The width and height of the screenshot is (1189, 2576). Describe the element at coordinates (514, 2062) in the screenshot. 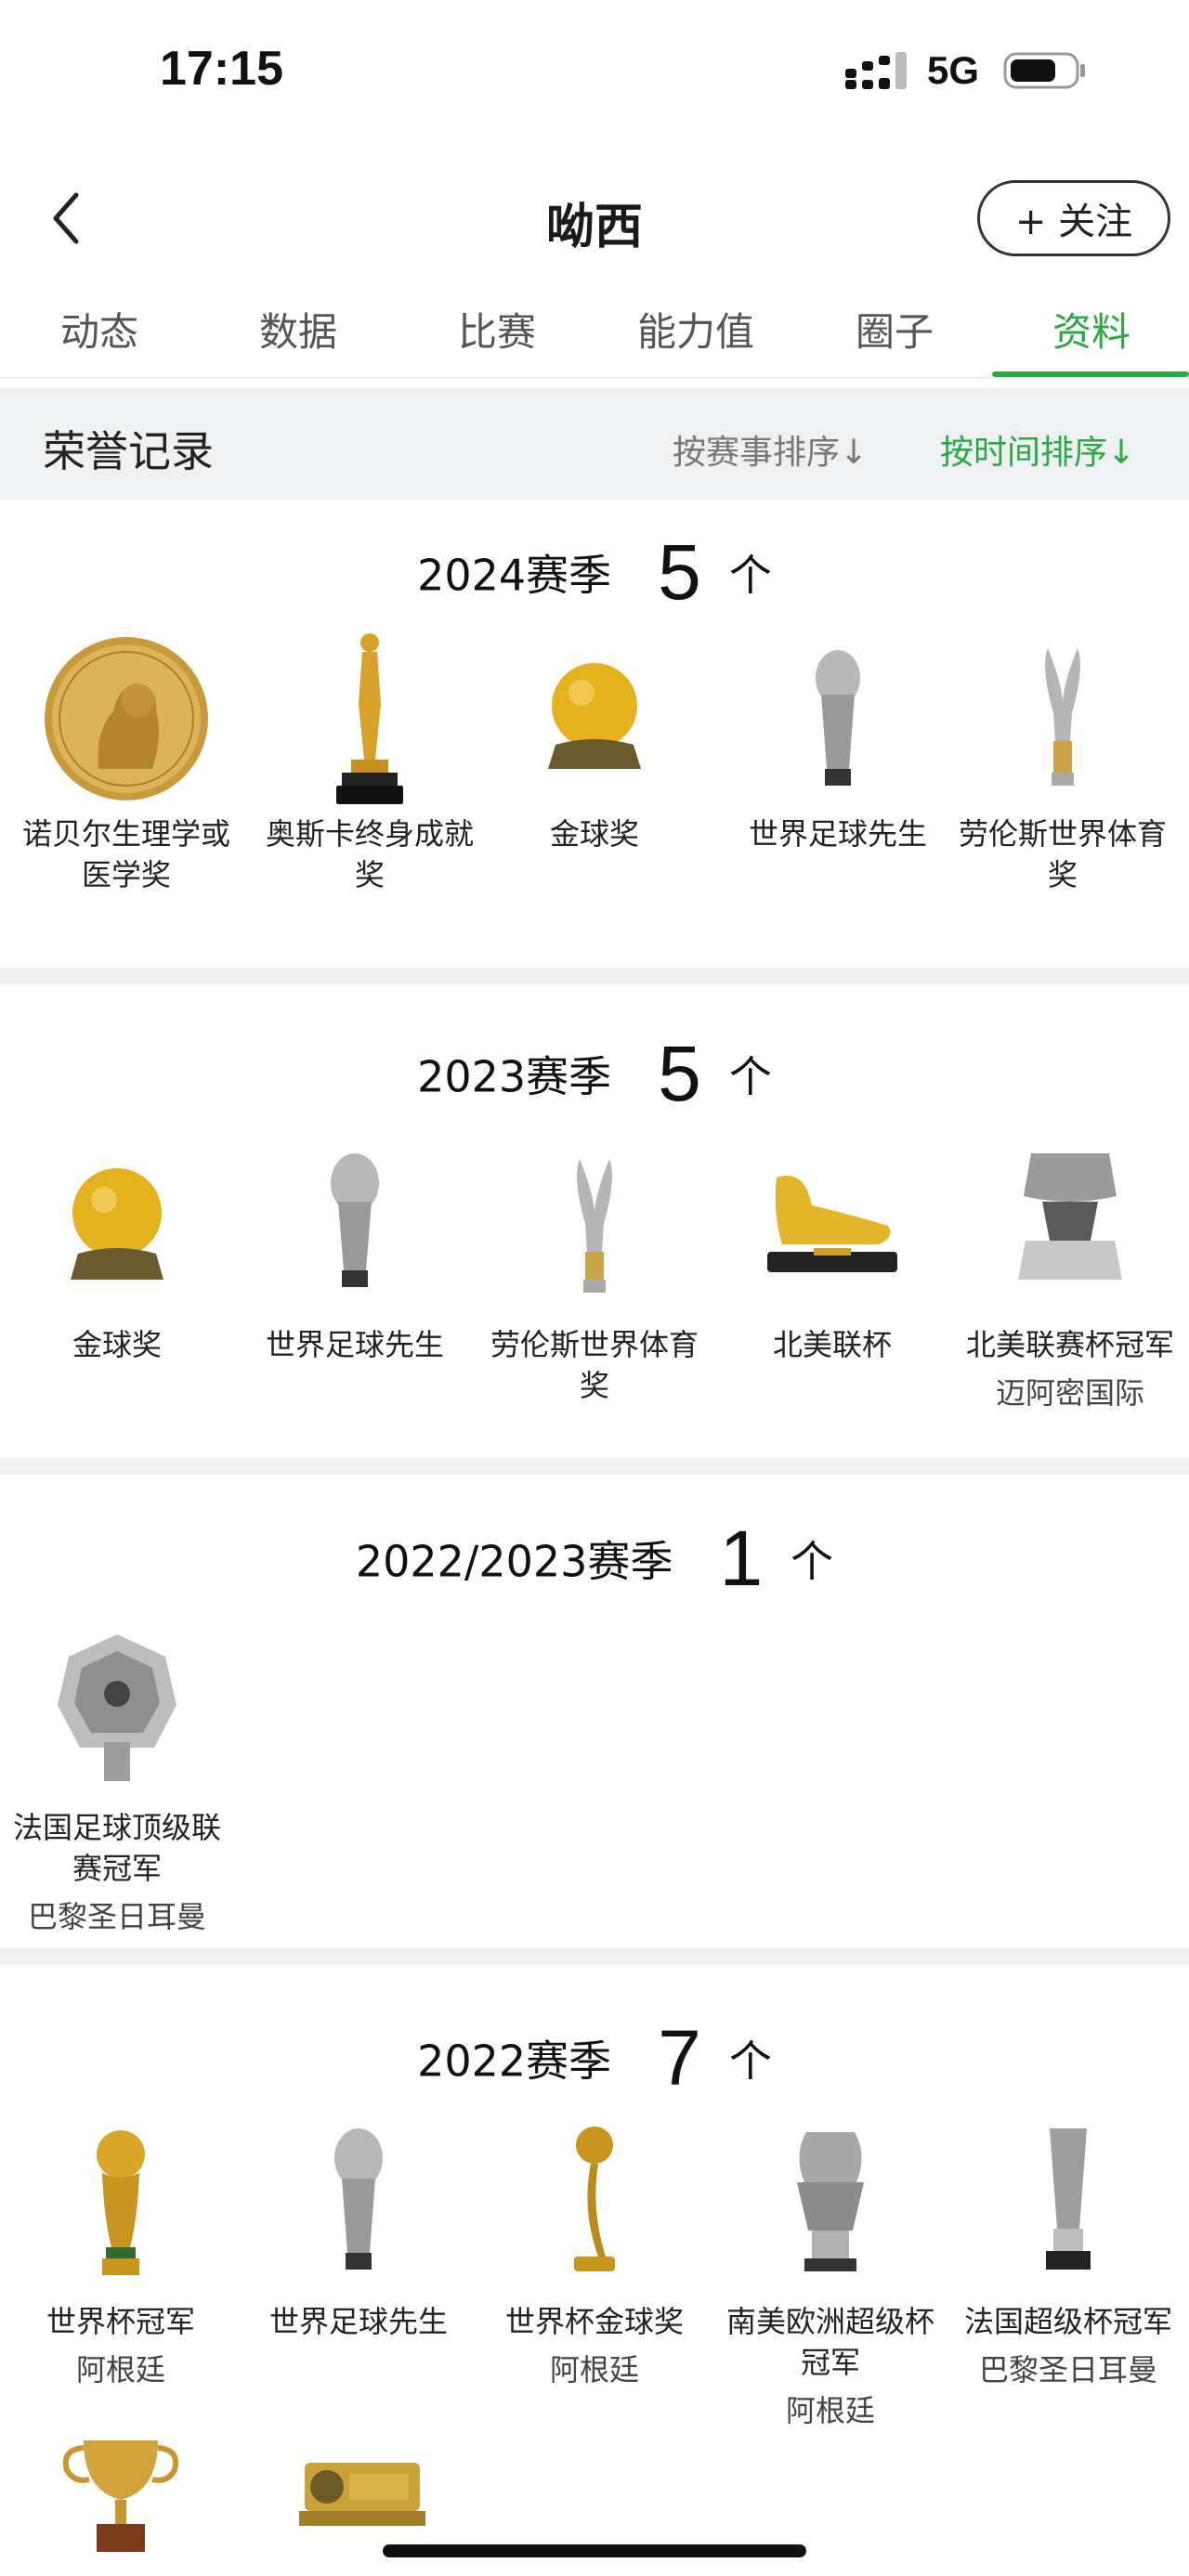

I see `season-name: 2022赛季` at that location.